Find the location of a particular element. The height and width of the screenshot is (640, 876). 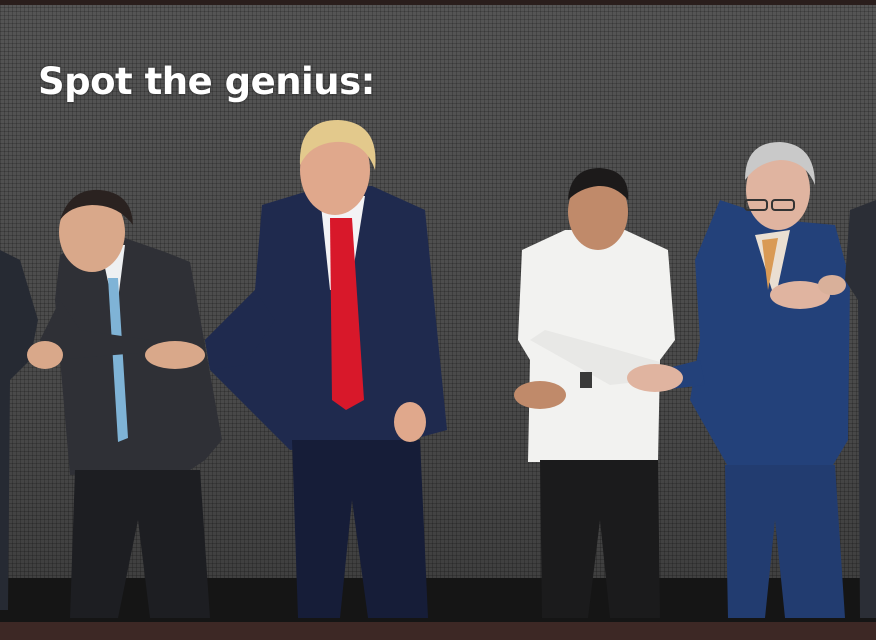

meme-caption: Spot the genius: is located at coordinates (206, 81).